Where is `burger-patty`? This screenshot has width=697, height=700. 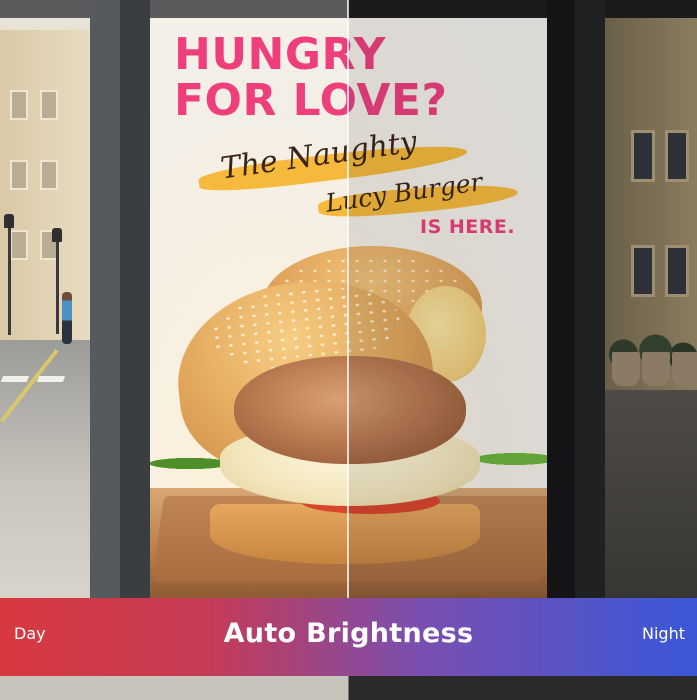 burger-patty is located at coordinates (350, 410).